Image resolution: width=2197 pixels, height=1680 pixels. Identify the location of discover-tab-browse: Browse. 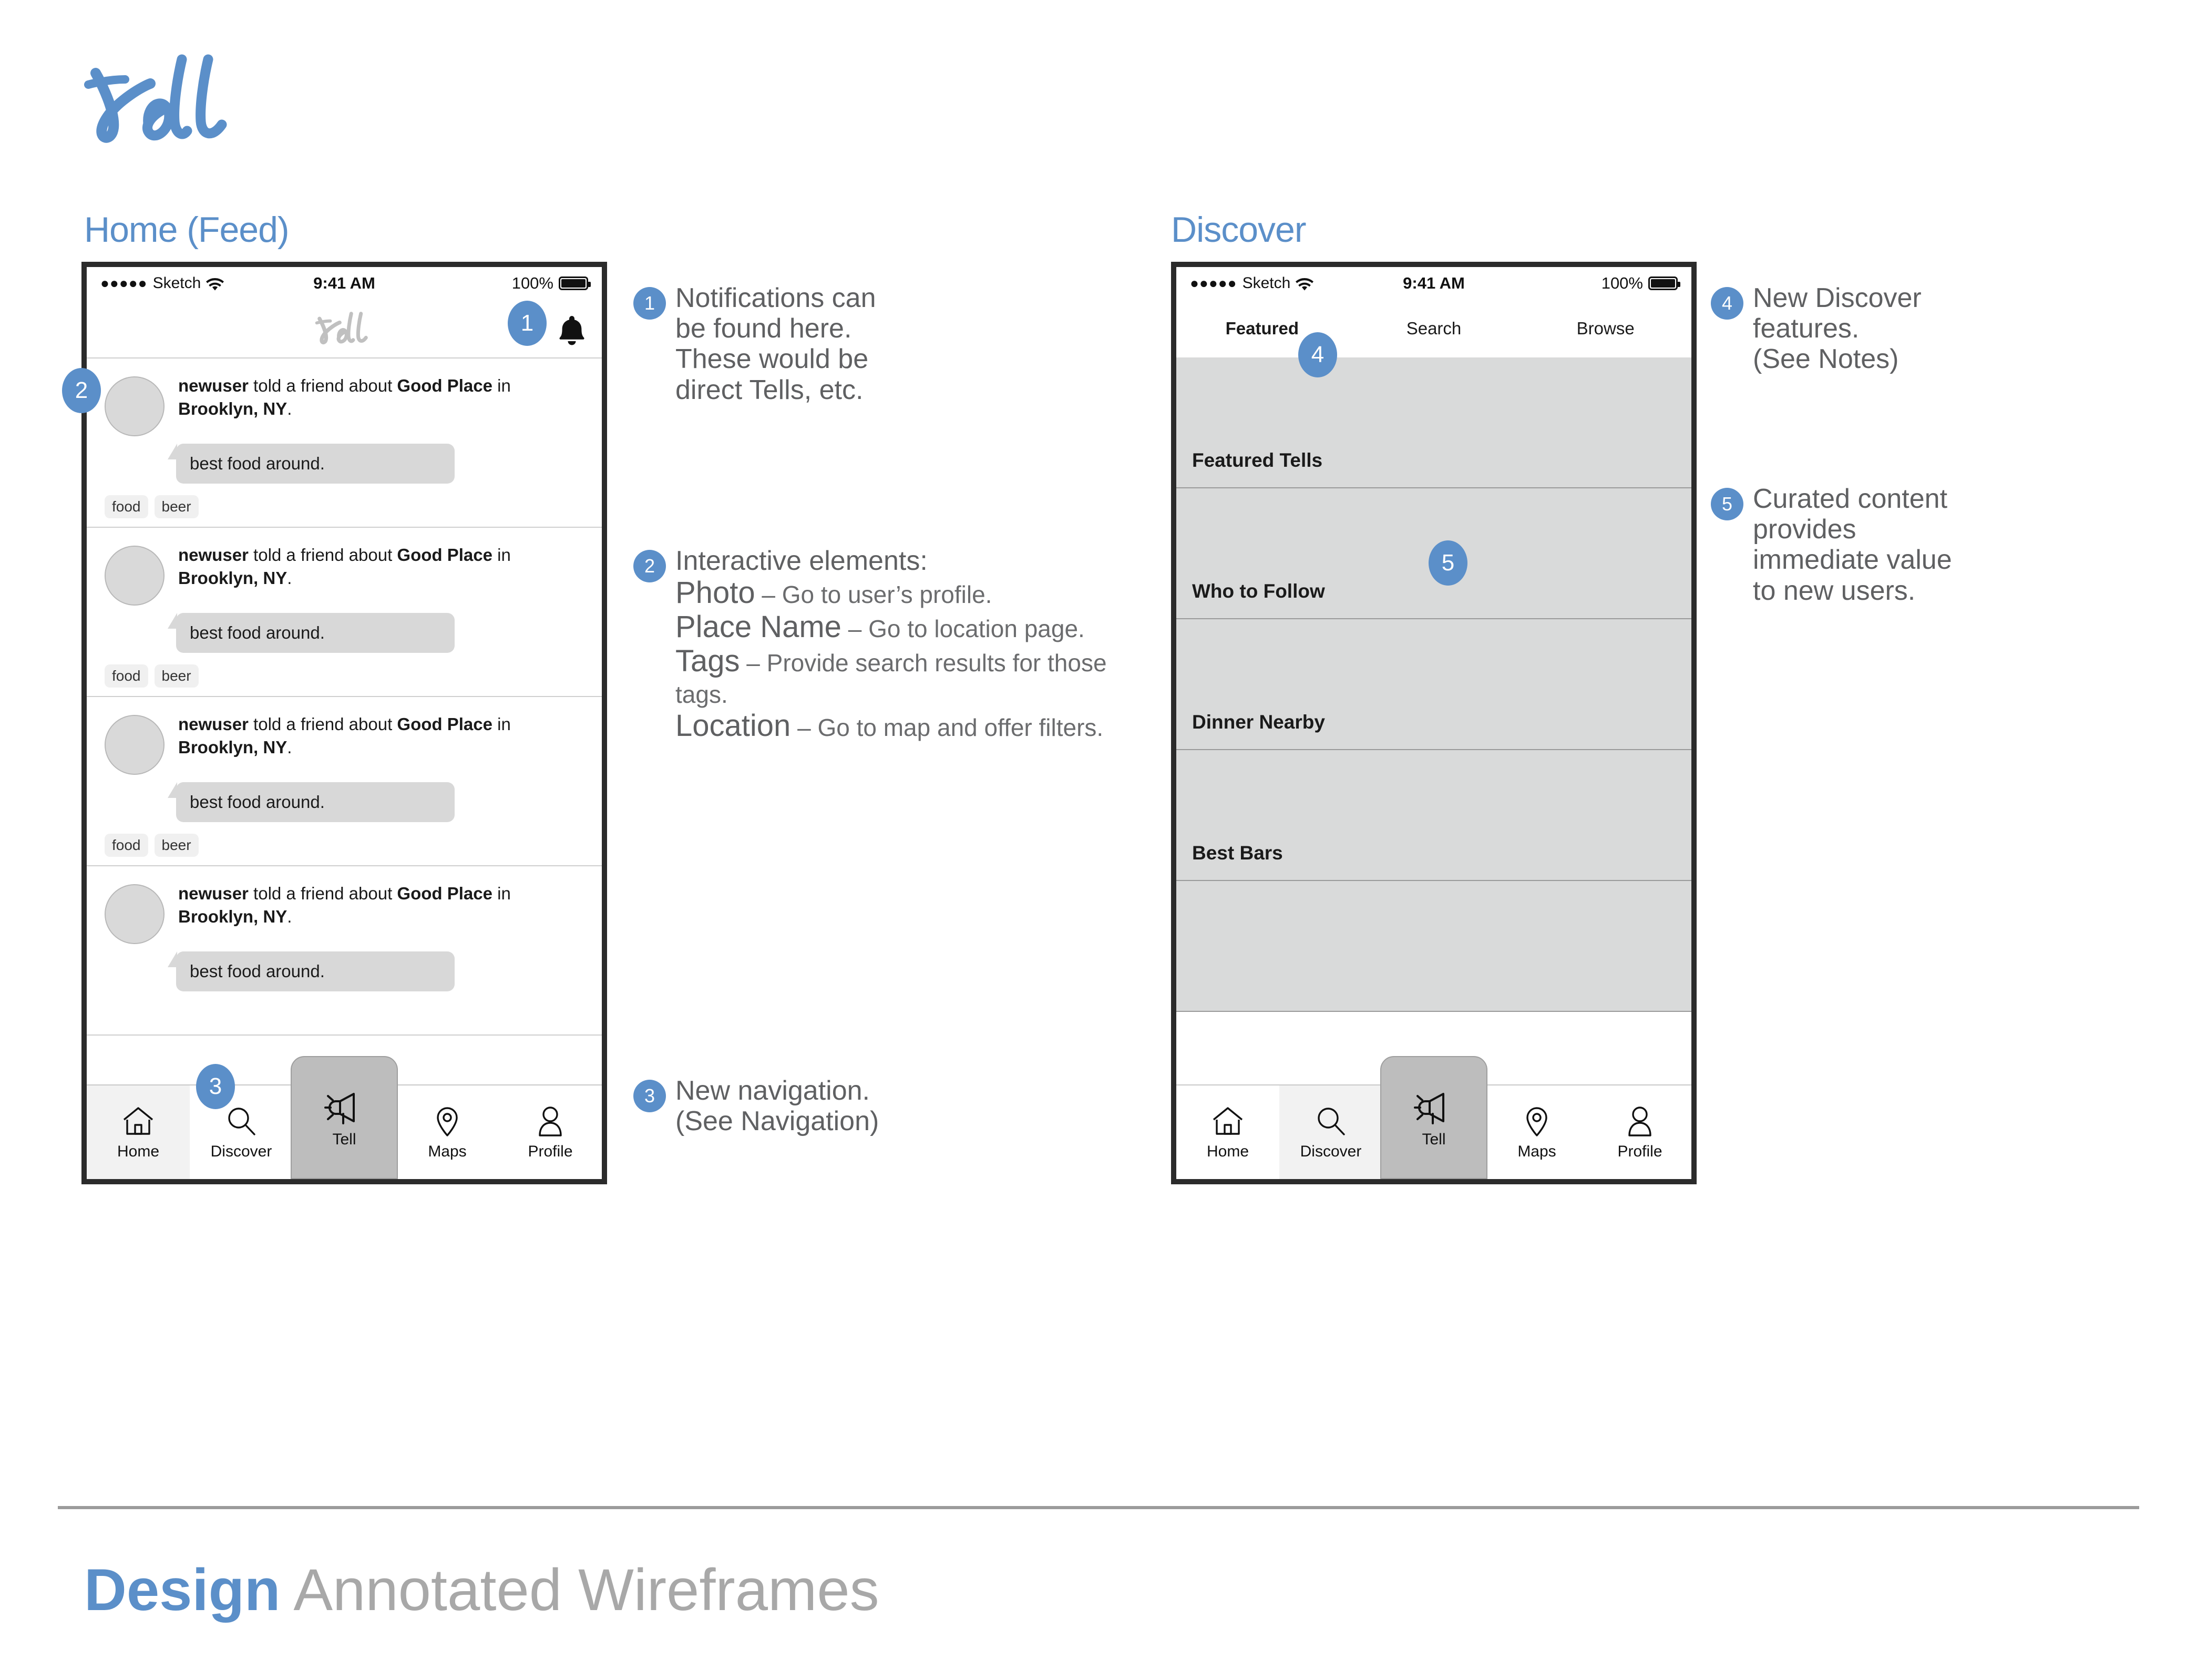
(1606, 329).